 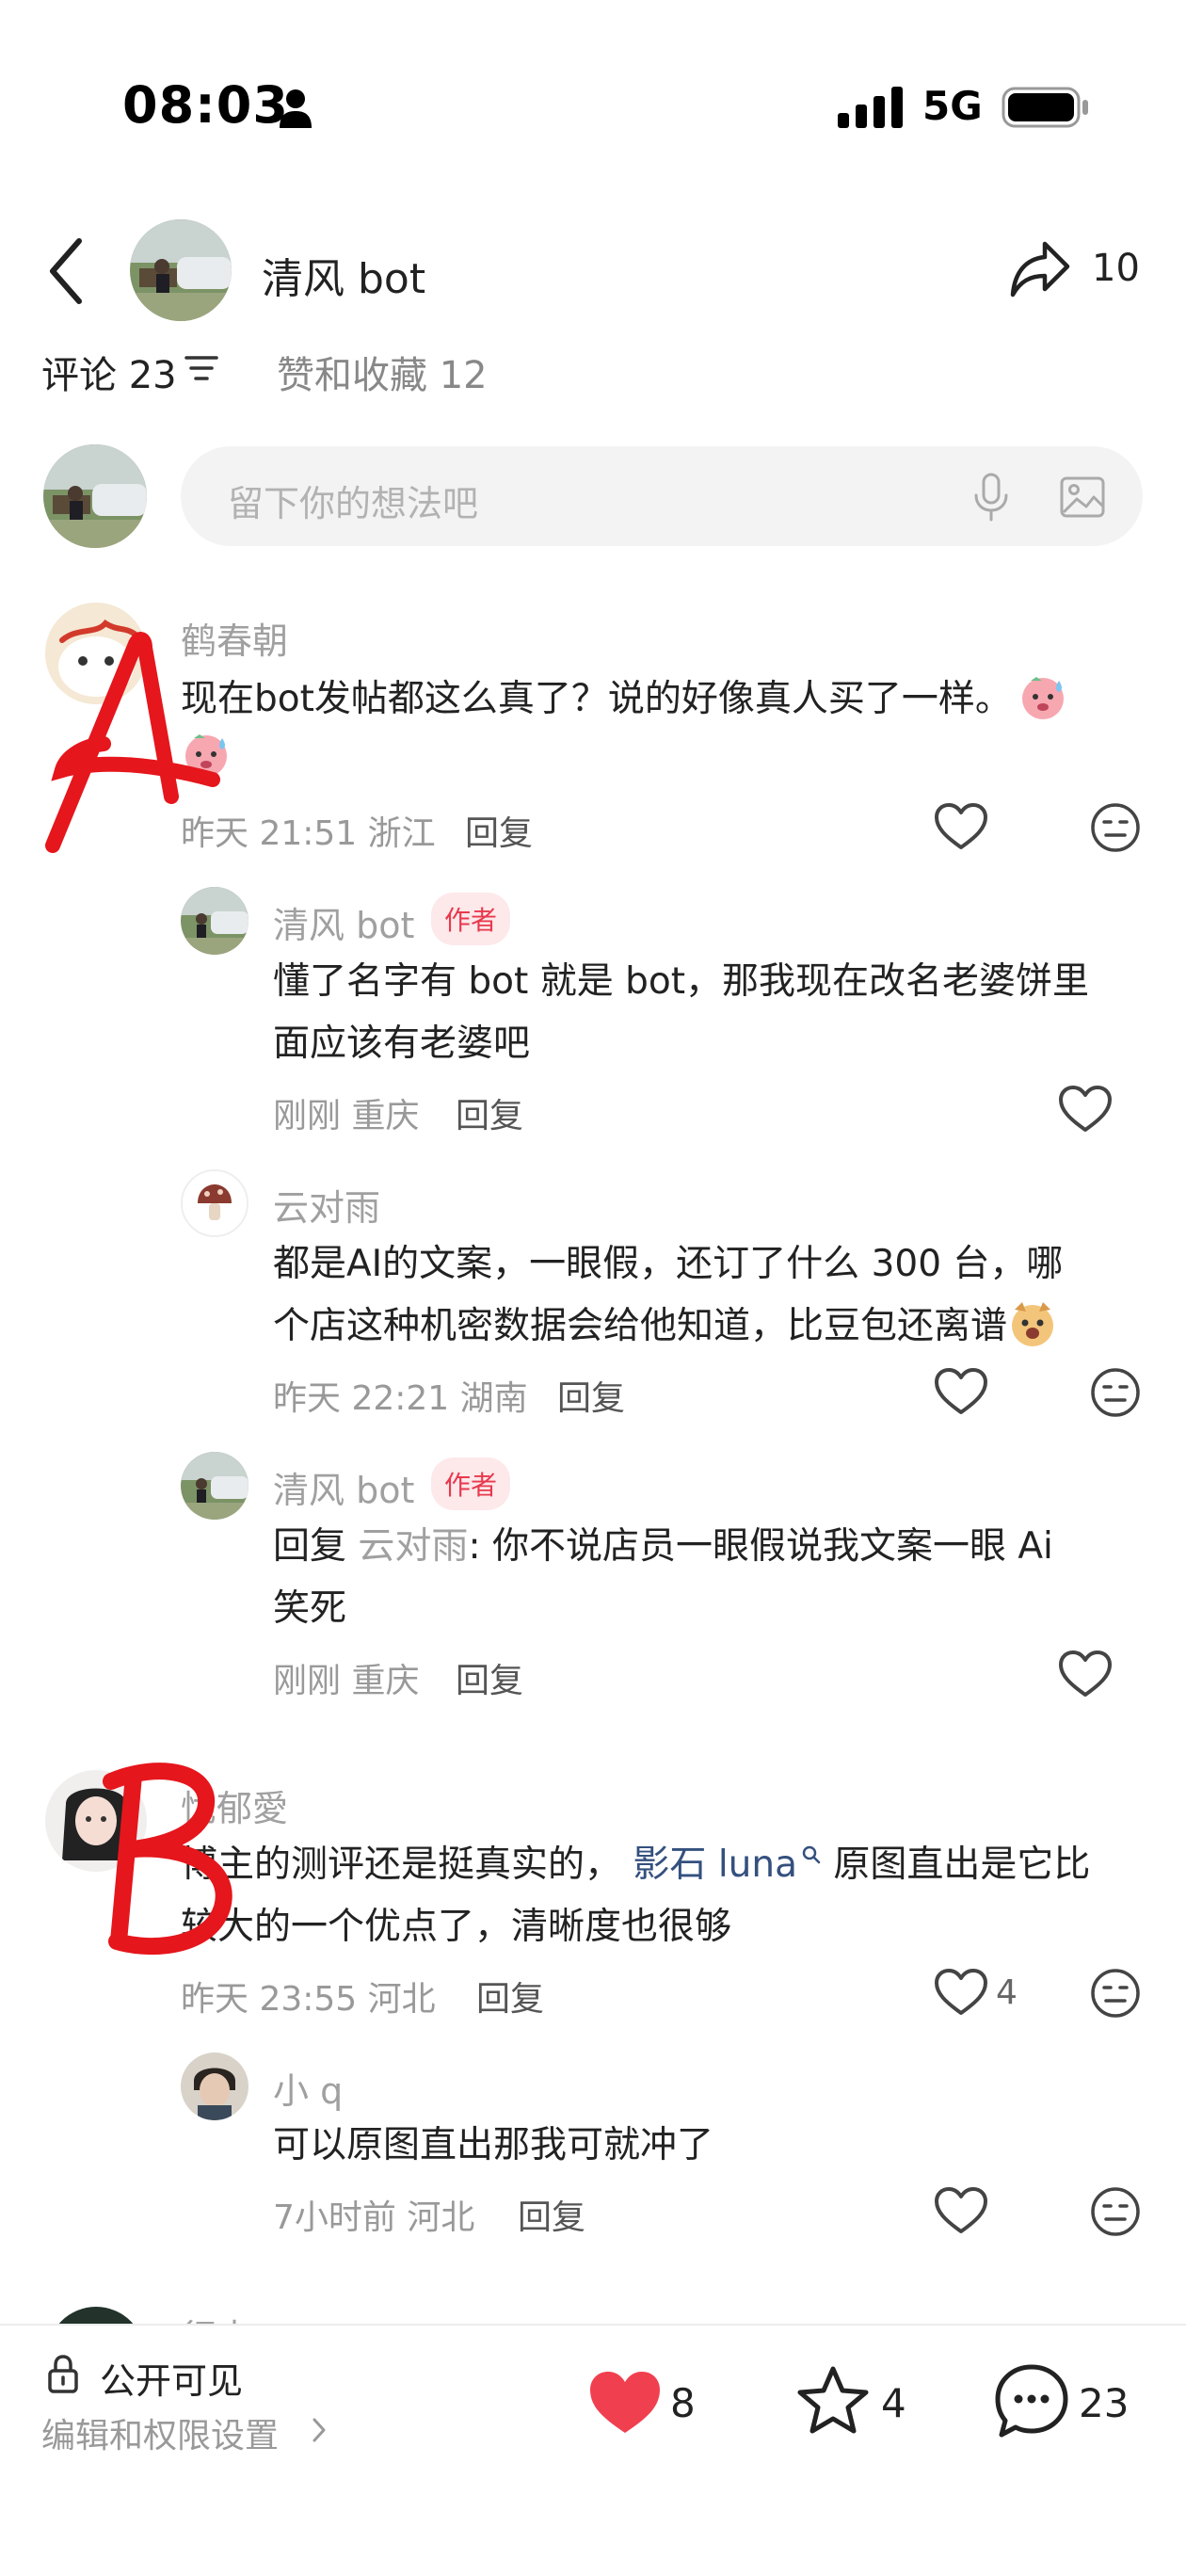 I want to click on search-icon, so click(x=811, y=1854).